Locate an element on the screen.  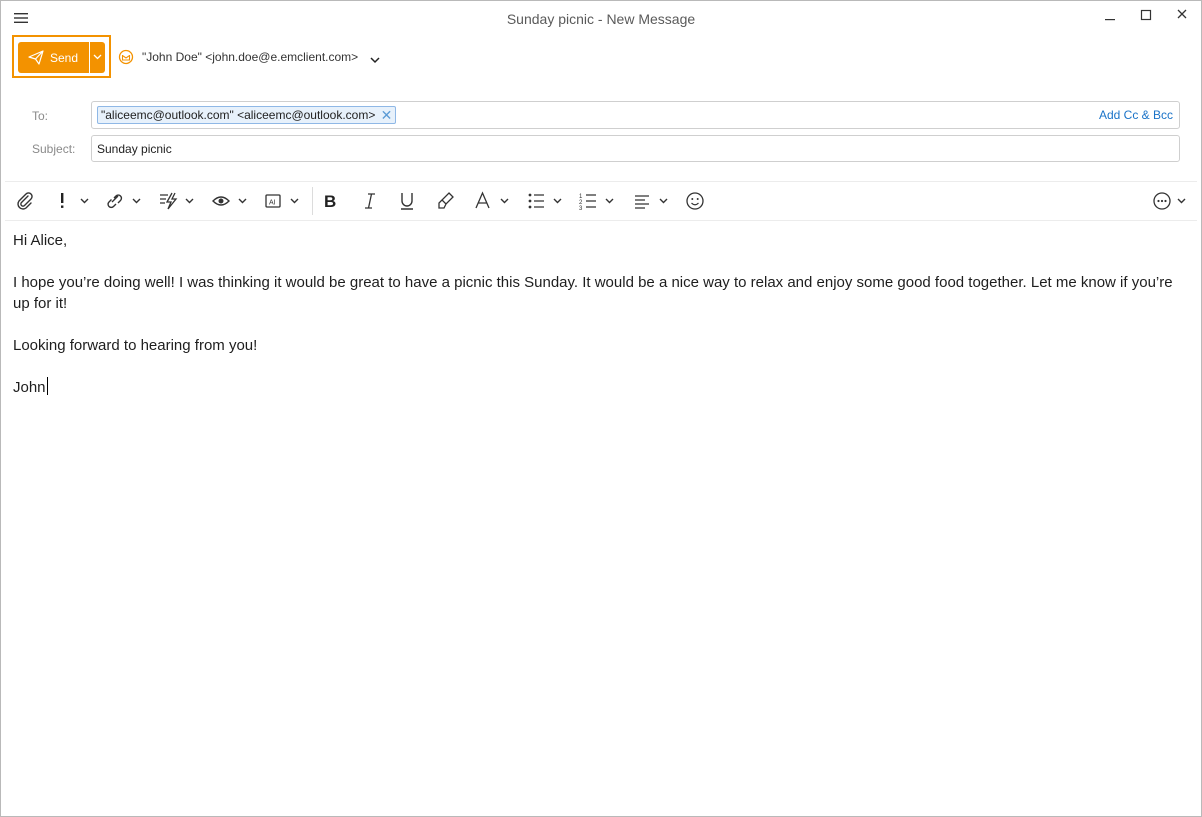
remove-recipient-icon: ✕ is located at coordinates (387, 115).